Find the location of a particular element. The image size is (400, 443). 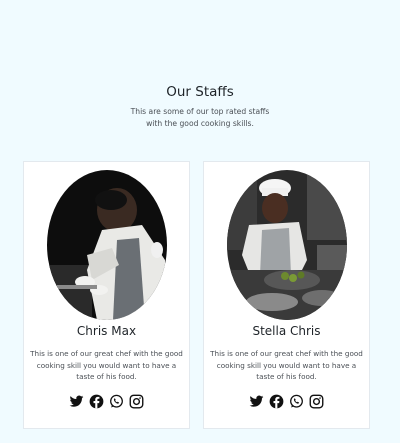

staff-name: Chris Max is located at coordinates (106, 331).